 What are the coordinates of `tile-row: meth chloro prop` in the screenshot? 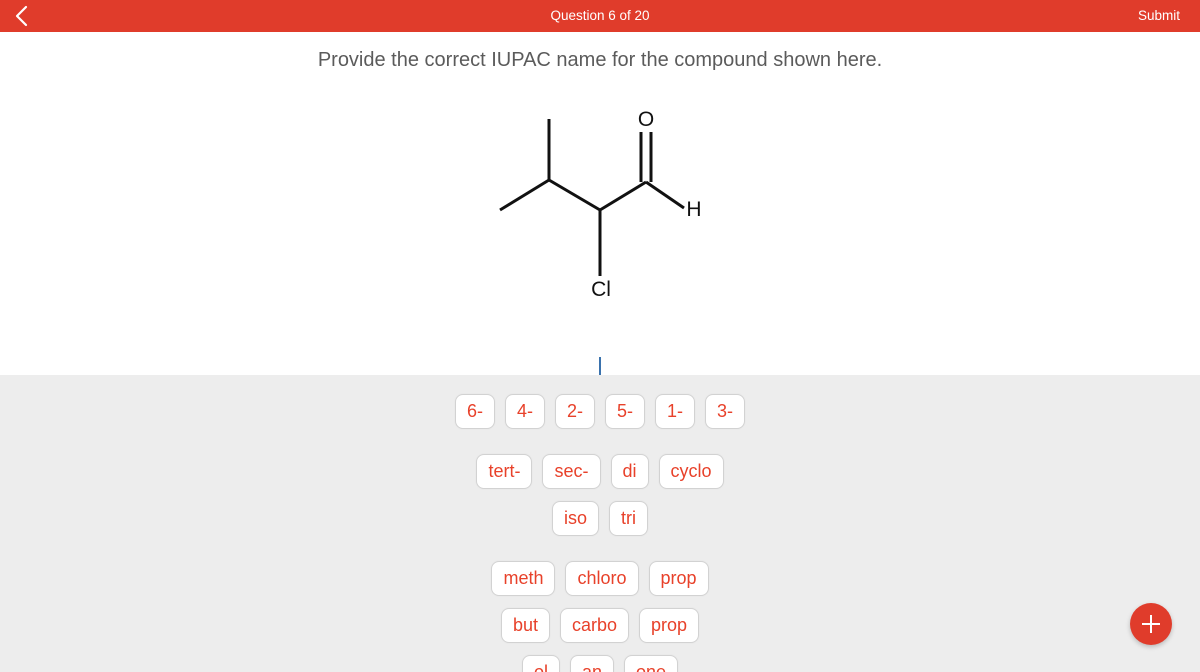 It's located at (600, 578).